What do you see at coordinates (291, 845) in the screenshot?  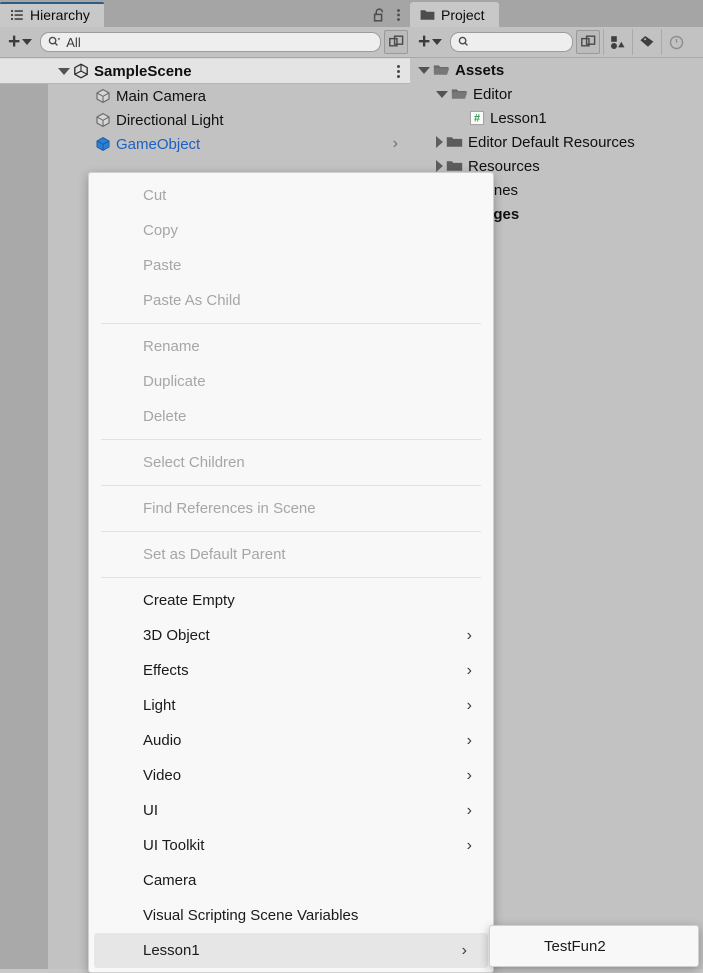 I see `menu-item: UI Toolkit ›` at bounding box center [291, 845].